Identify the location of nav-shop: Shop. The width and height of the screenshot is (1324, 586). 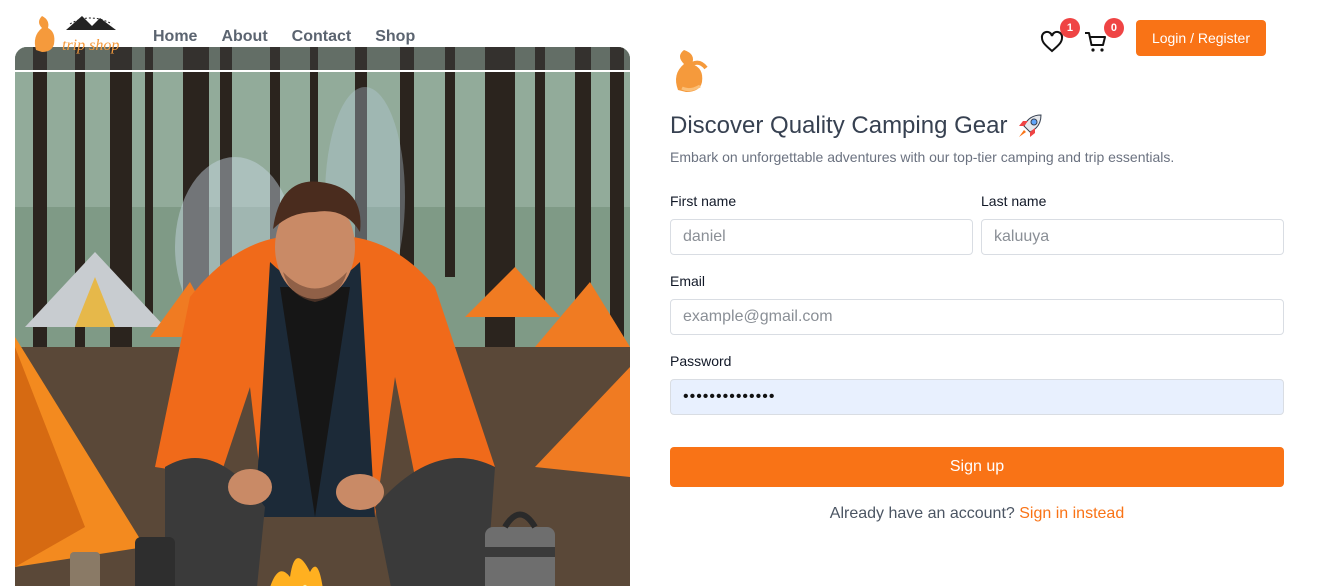
(395, 37).